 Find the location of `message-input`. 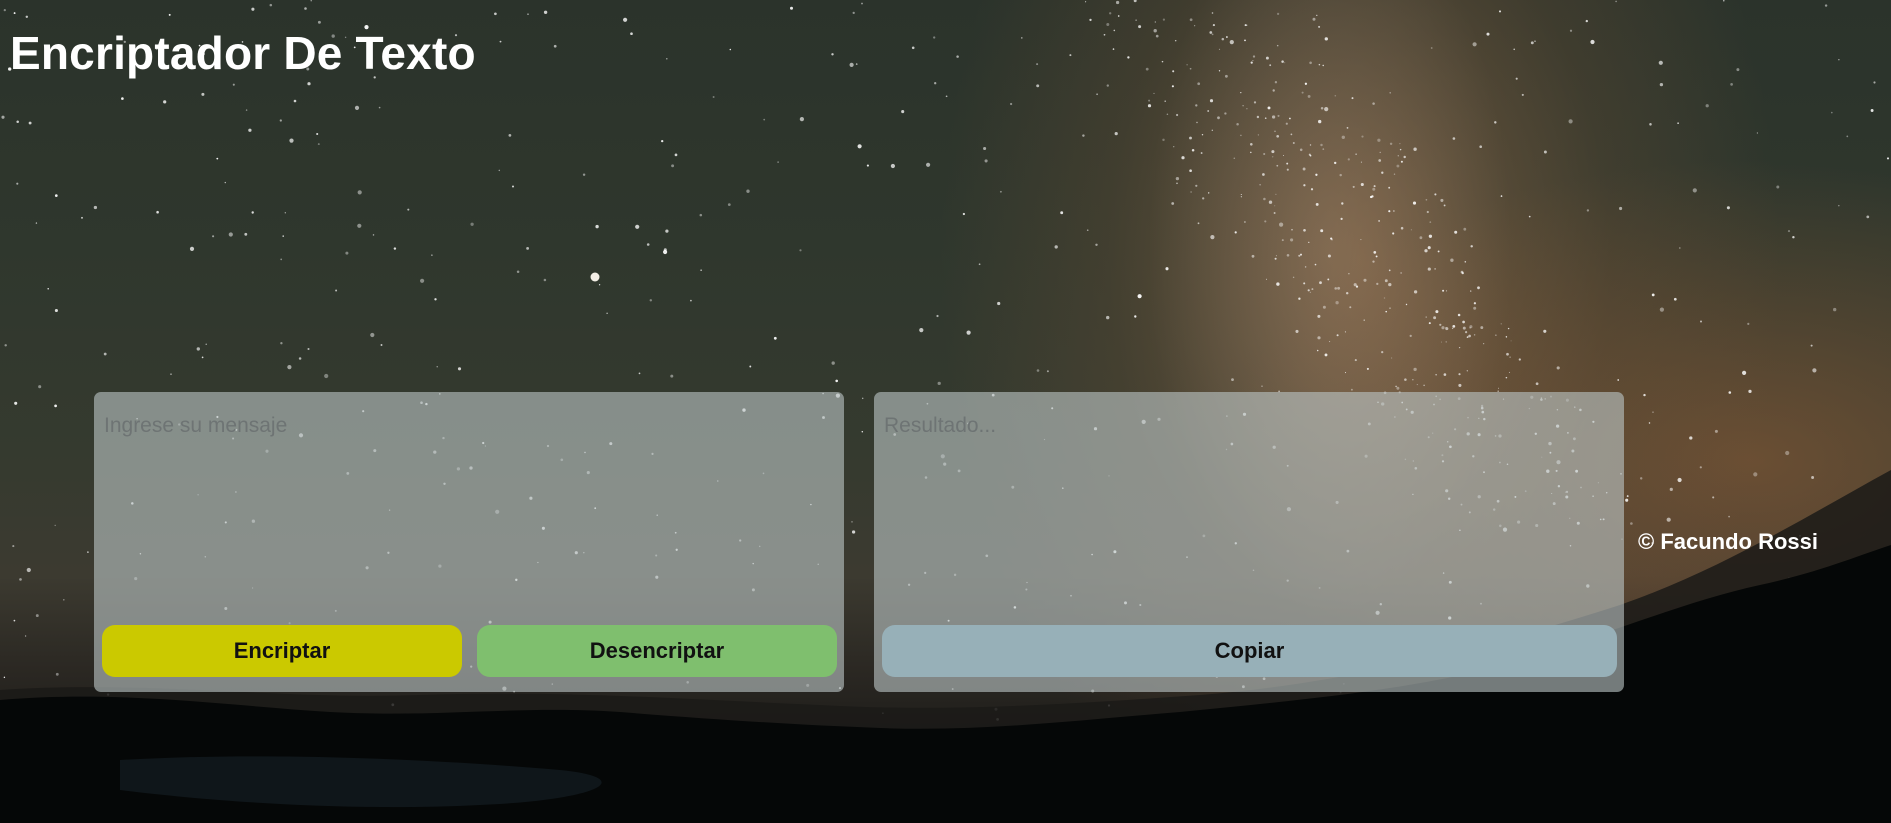

message-input is located at coordinates (468, 499).